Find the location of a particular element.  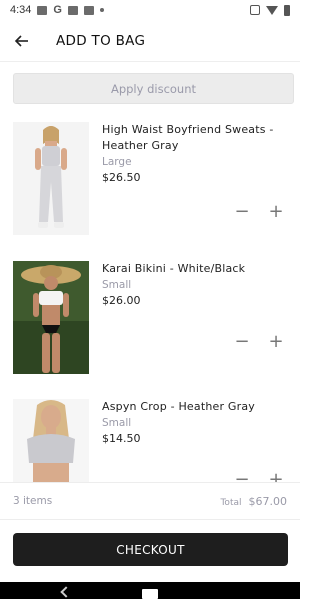

page-title: ADD TO BAG is located at coordinates (101, 40).